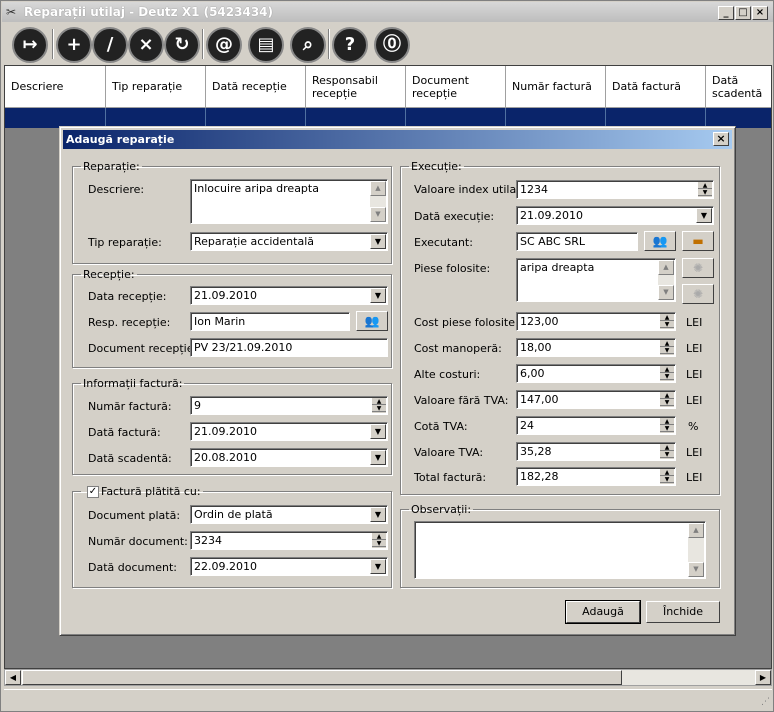 The image size is (774, 712). Describe the element at coordinates (220, 321) in the screenshot. I see `reception-responsible-value: Ion Marin` at that location.